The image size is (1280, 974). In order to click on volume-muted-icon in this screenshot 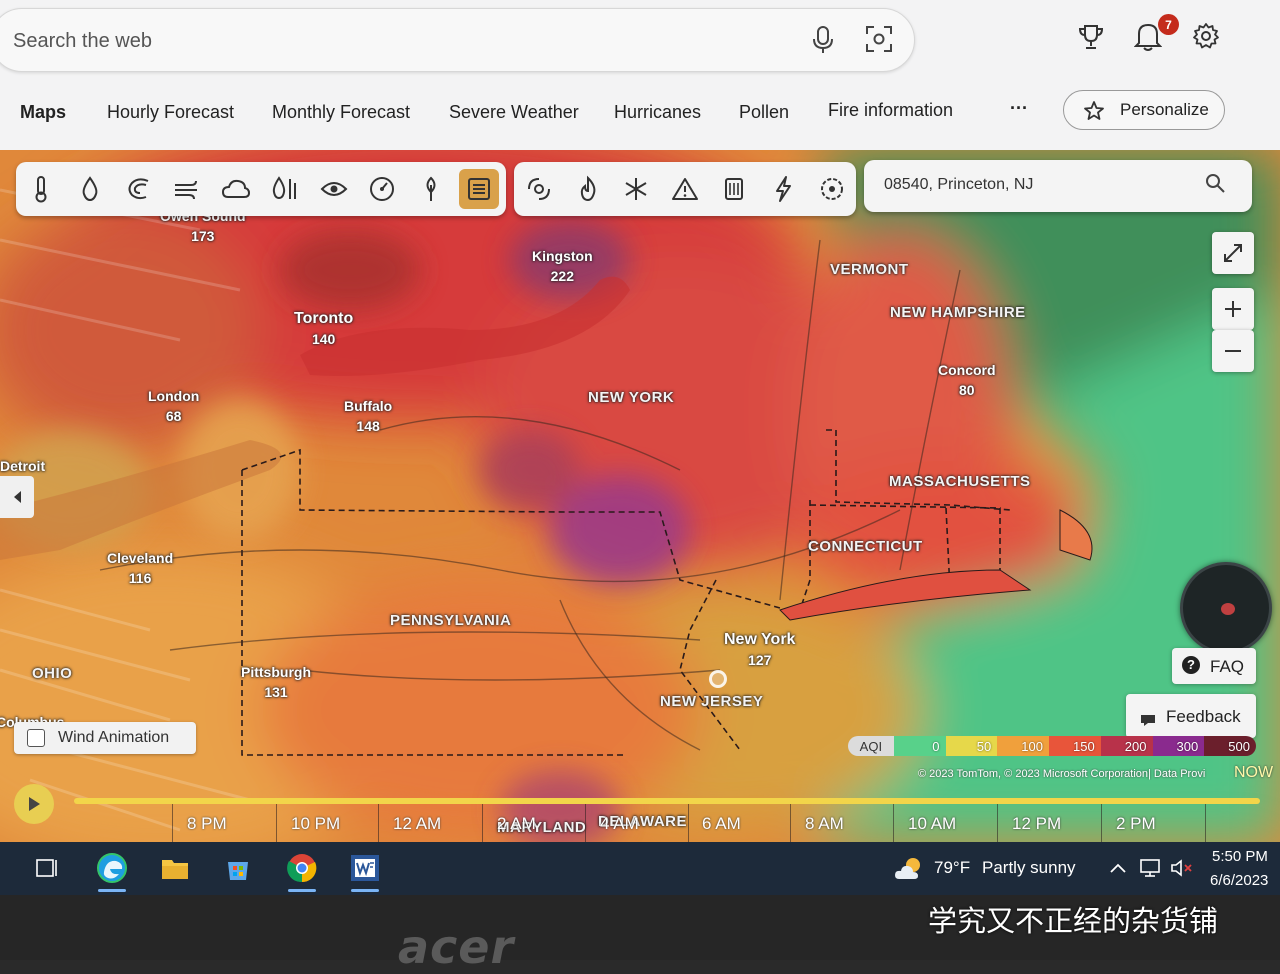, I will do `click(1182, 868)`.